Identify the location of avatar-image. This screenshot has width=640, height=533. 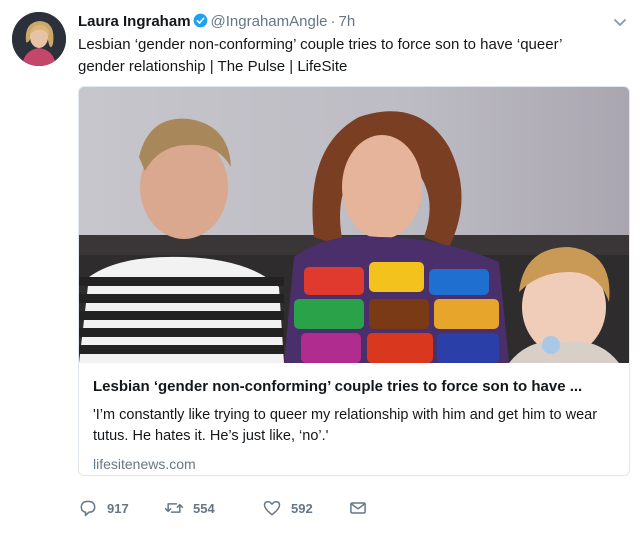
(39, 39).